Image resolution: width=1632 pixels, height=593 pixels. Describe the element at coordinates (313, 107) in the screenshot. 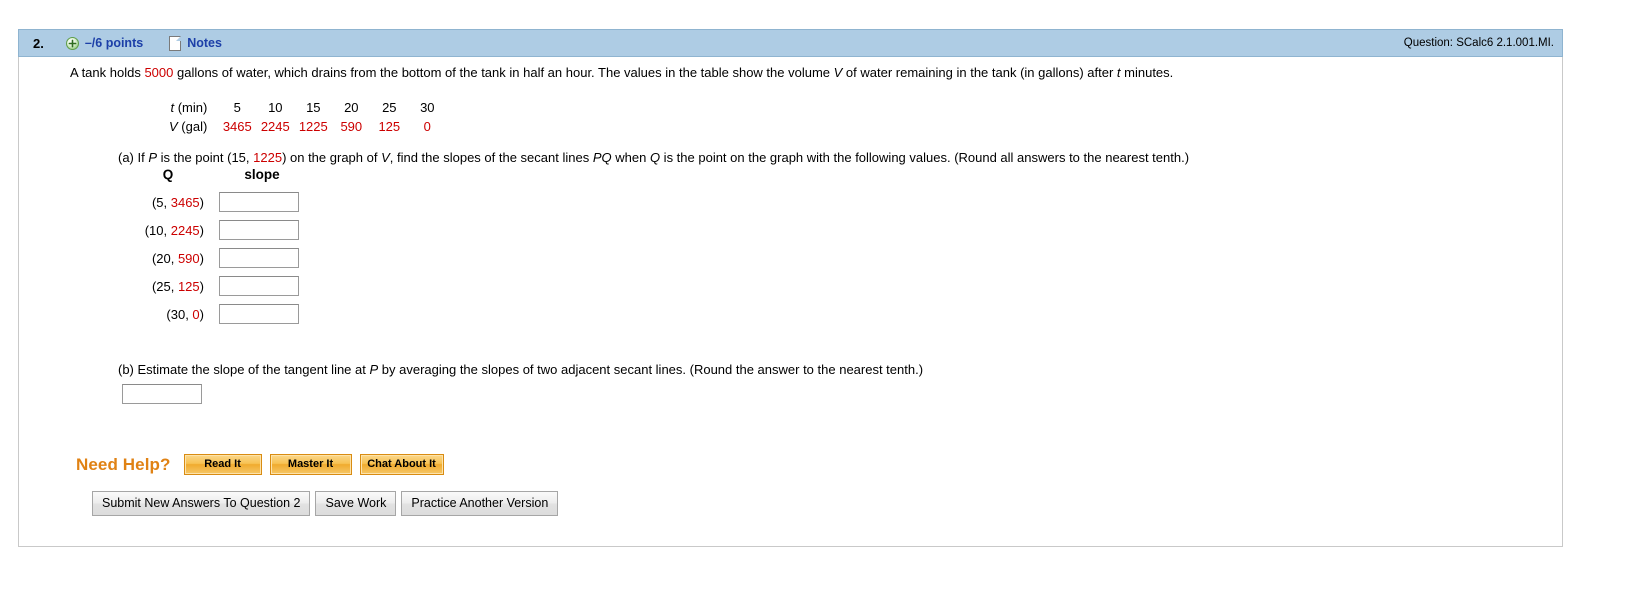

I see `t-cell-2: 15` at that location.